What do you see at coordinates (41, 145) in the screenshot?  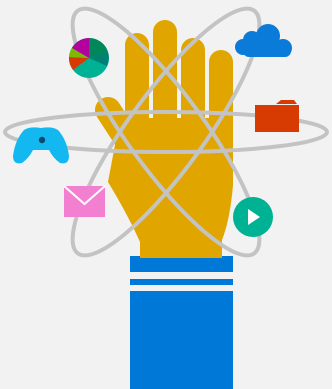 I see `gamepad-icon` at bounding box center [41, 145].